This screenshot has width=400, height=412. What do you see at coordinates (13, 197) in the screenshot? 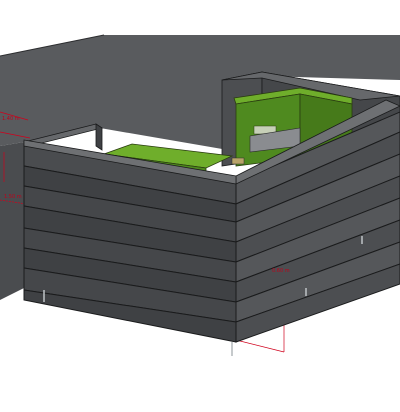
I see `dim-label-2: 1.50 m` at bounding box center [13, 197].